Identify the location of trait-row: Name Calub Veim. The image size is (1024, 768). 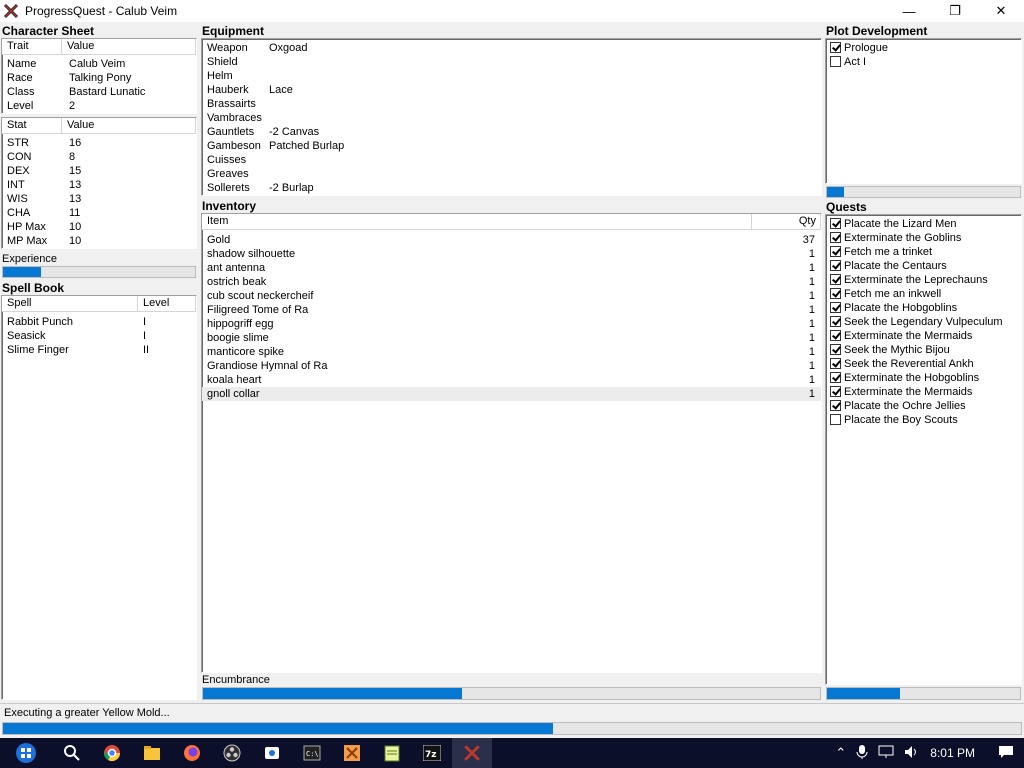
(99, 64).